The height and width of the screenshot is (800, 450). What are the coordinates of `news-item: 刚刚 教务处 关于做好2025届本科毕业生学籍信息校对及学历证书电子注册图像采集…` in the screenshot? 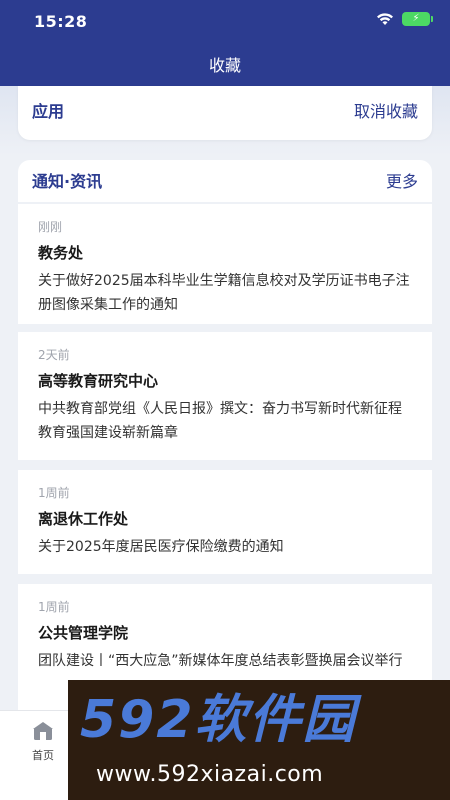 It's located at (225, 264).